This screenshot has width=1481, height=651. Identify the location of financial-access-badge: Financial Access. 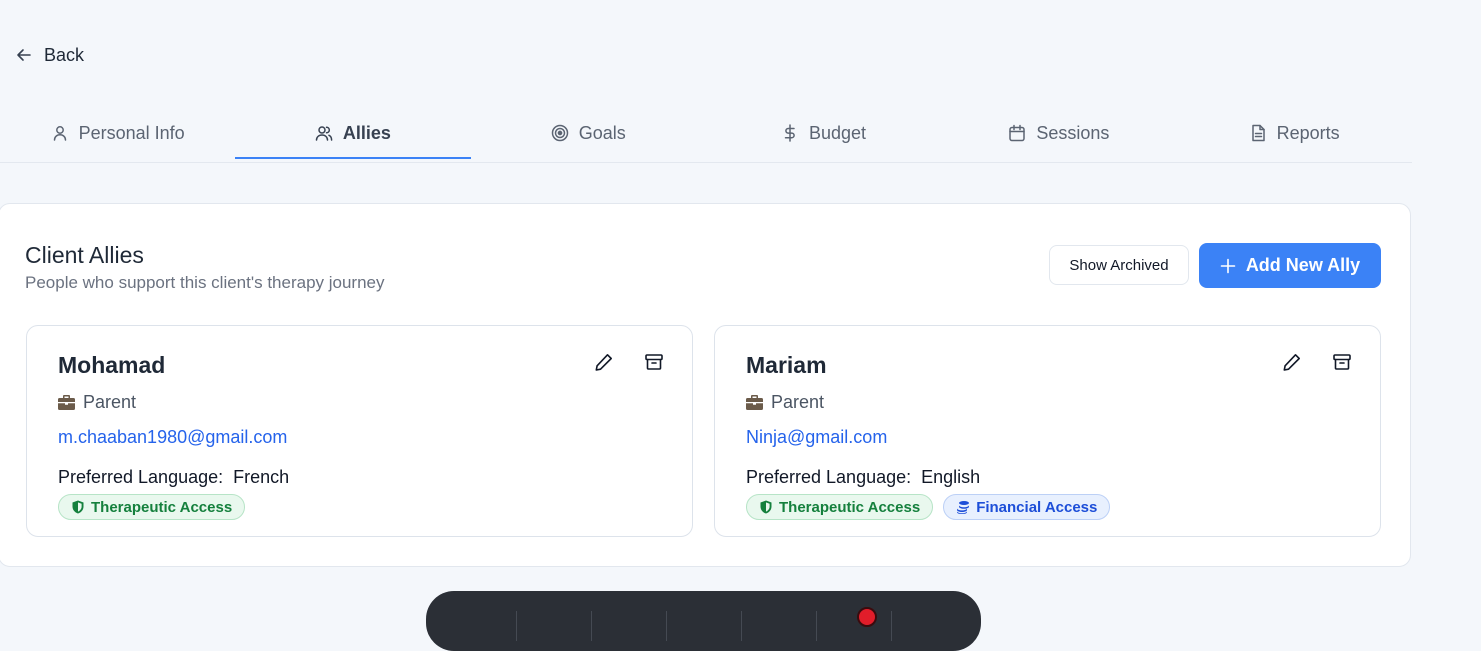
(1027, 507).